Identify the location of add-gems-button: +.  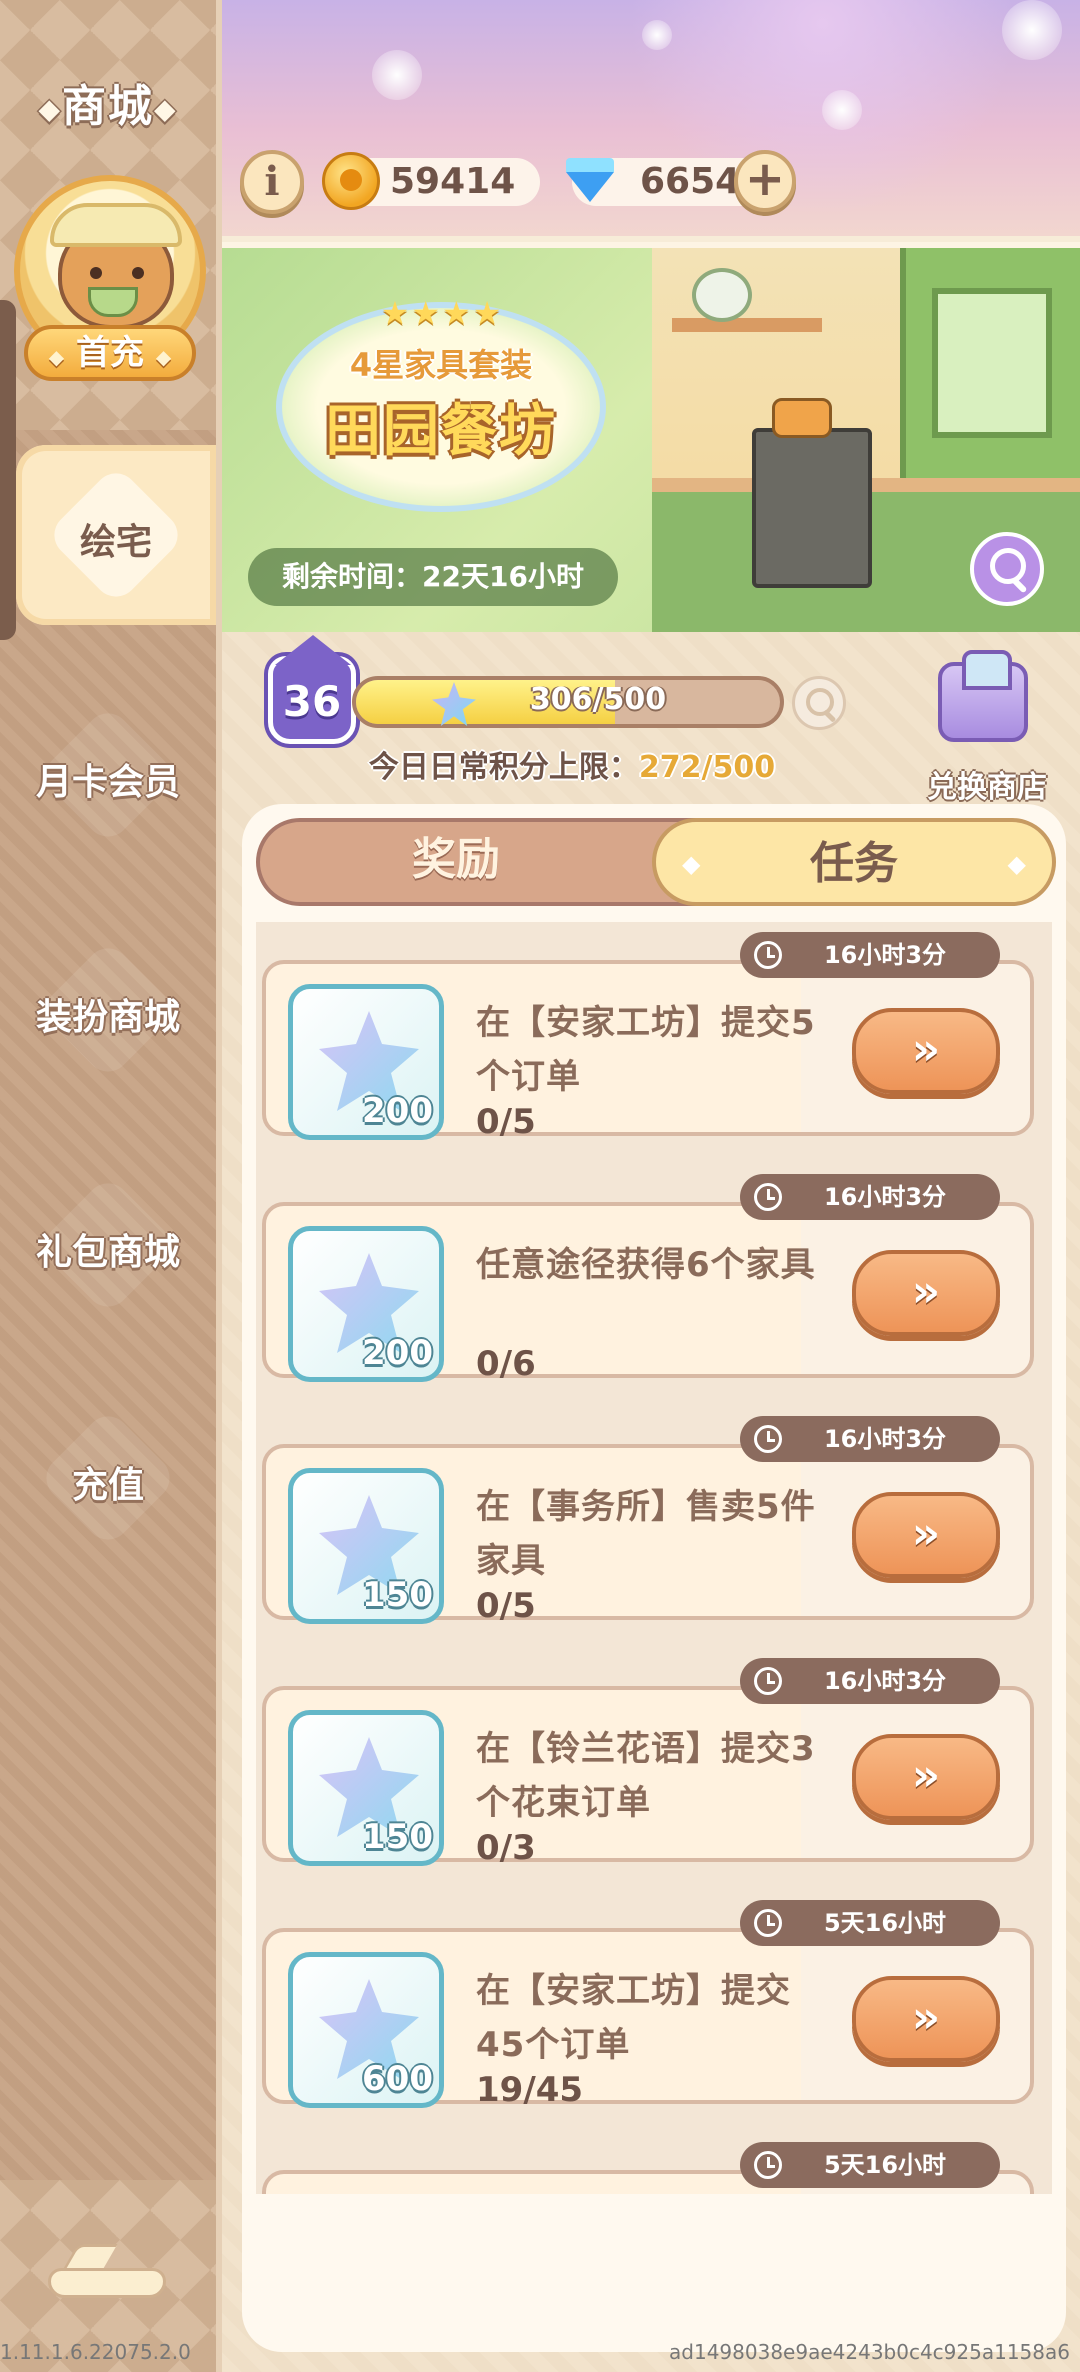
(765, 181).